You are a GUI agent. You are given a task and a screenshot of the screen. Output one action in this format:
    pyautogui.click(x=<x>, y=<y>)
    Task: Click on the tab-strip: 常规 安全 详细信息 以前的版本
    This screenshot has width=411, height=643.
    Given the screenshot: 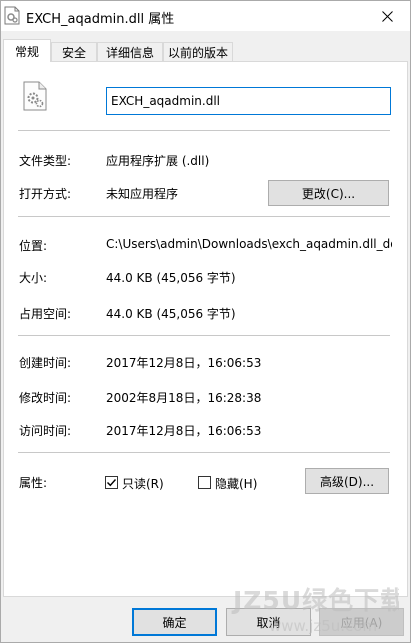 What is the action you would take?
    pyautogui.click(x=206, y=50)
    